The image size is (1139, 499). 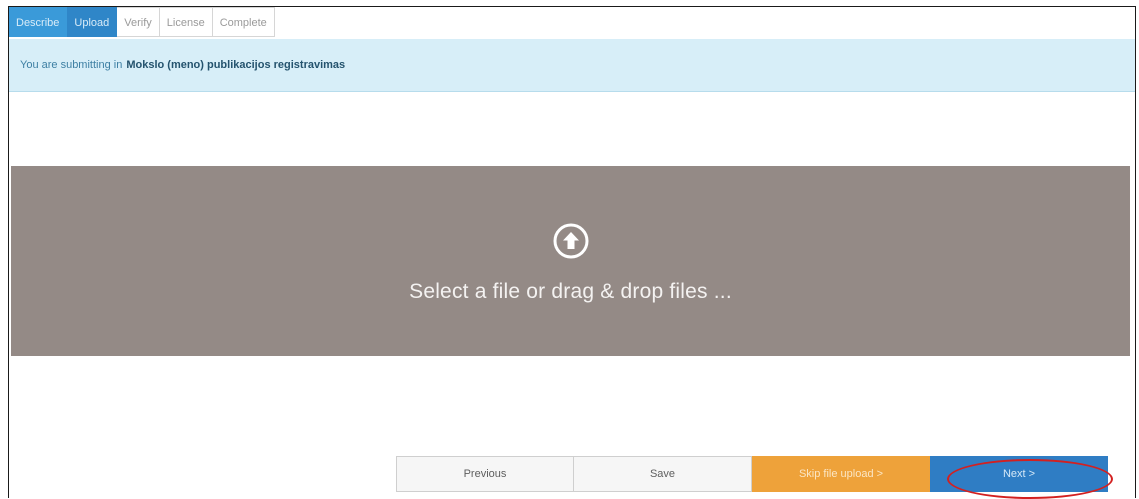 What do you see at coordinates (92, 22) in the screenshot?
I see `tab-upload: Upload` at bounding box center [92, 22].